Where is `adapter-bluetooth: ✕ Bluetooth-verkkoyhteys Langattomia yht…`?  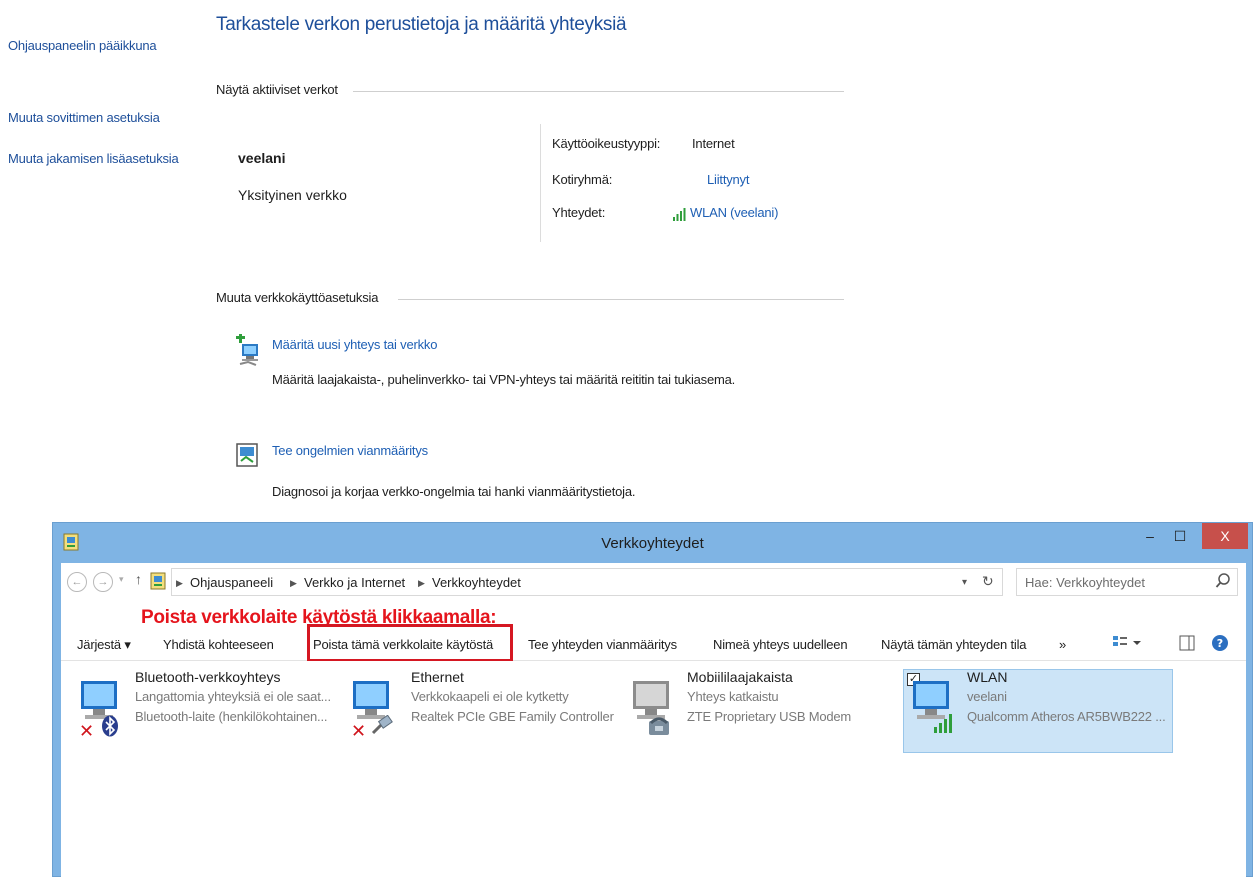 adapter-bluetooth: ✕ Bluetooth-verkkoyhteys Langattomia yht… is located at coordinates (205, 714).